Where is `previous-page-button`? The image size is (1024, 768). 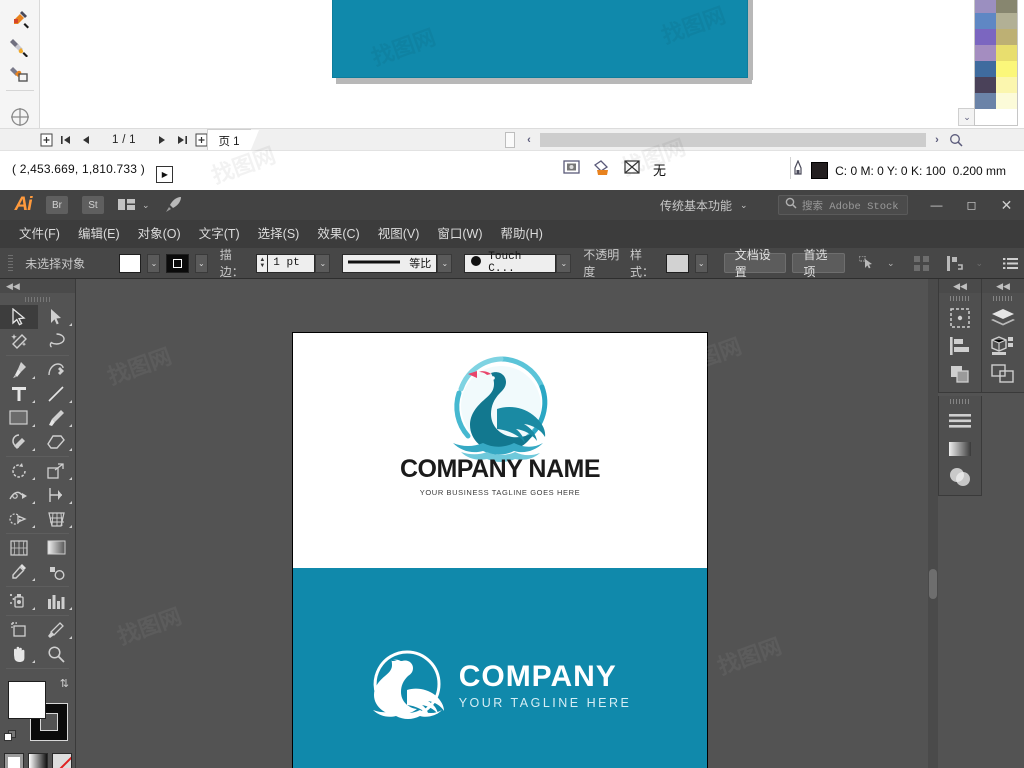
previous-page-button is located at coordinates (86, 140).